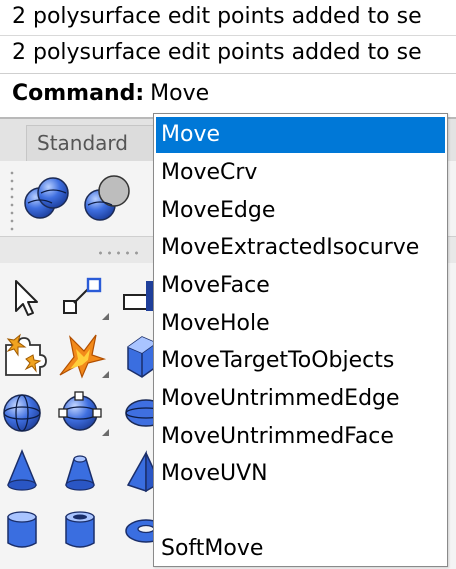  What do you see at coordinates (300, 474) in the screenshot?
I see `autocomplete-item: MoveUVN` at bounding box center [300, 474].